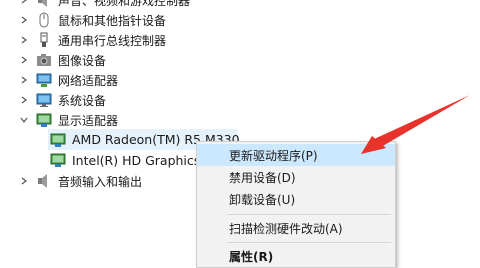 The image size is (480, 268). What do you see at coordinates (44, 80) in the screenshot?
I see `network-adapter-icon` at bounding box center [44, 80].